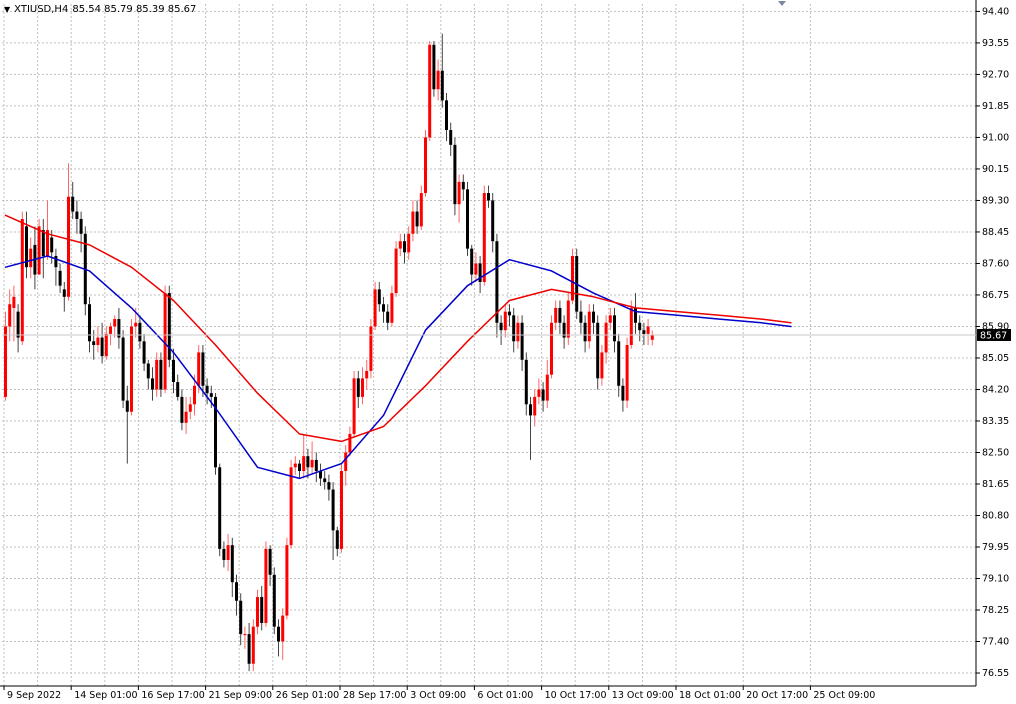 The height and width of the screenshot is (704, 1016). What do you see at coordinates (643, 695) in the screenshot?
I see `x-tick-label: 13 Oct 09:00` at bounding box center [643, 695].